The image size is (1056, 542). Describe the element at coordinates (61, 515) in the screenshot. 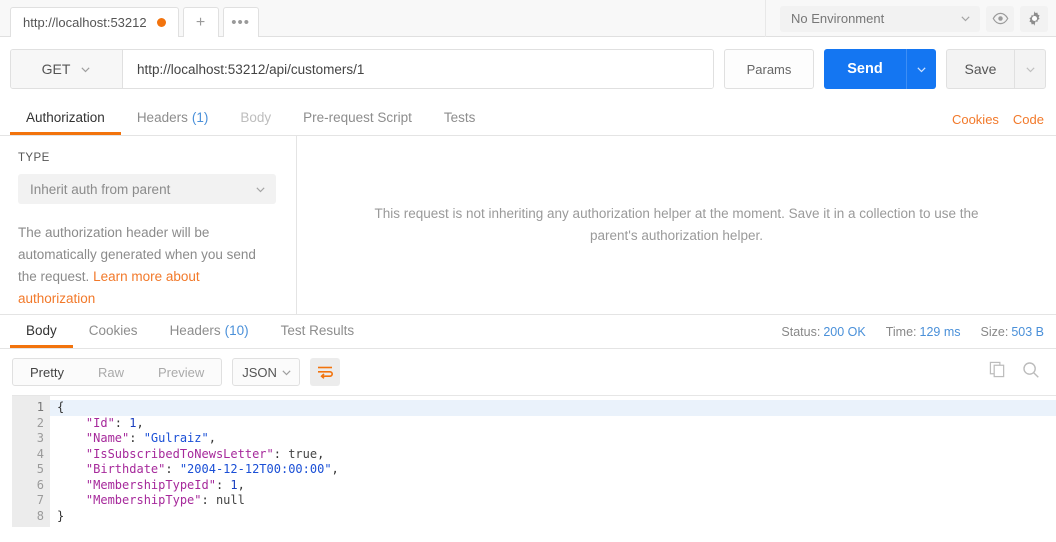

I see `code-line: }` at that location.